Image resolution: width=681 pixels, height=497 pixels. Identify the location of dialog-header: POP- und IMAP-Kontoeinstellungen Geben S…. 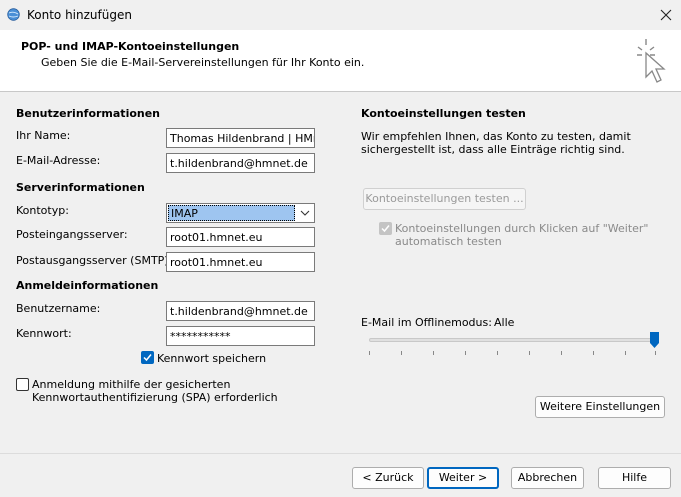
(340, 61).